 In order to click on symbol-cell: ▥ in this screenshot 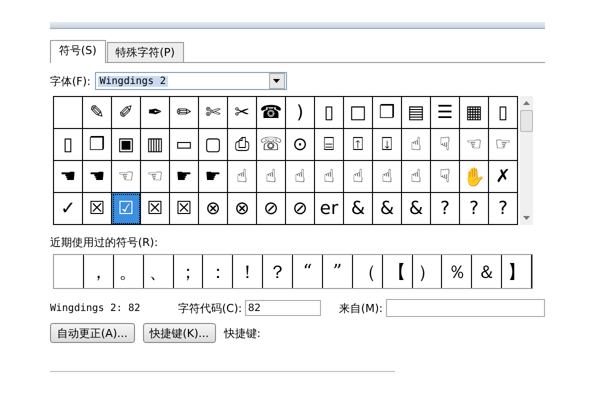, I will do `click(155, 145)`.